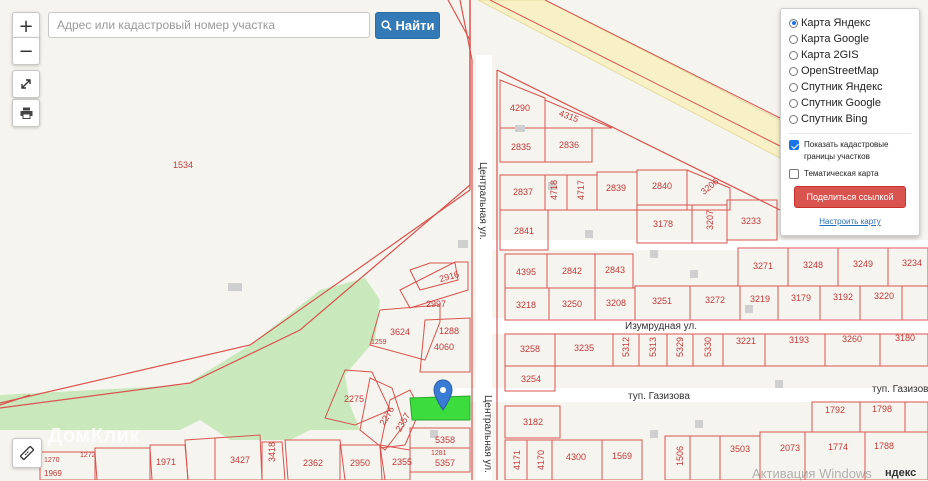  I want to click on ruler-icon, so click(27, 453).